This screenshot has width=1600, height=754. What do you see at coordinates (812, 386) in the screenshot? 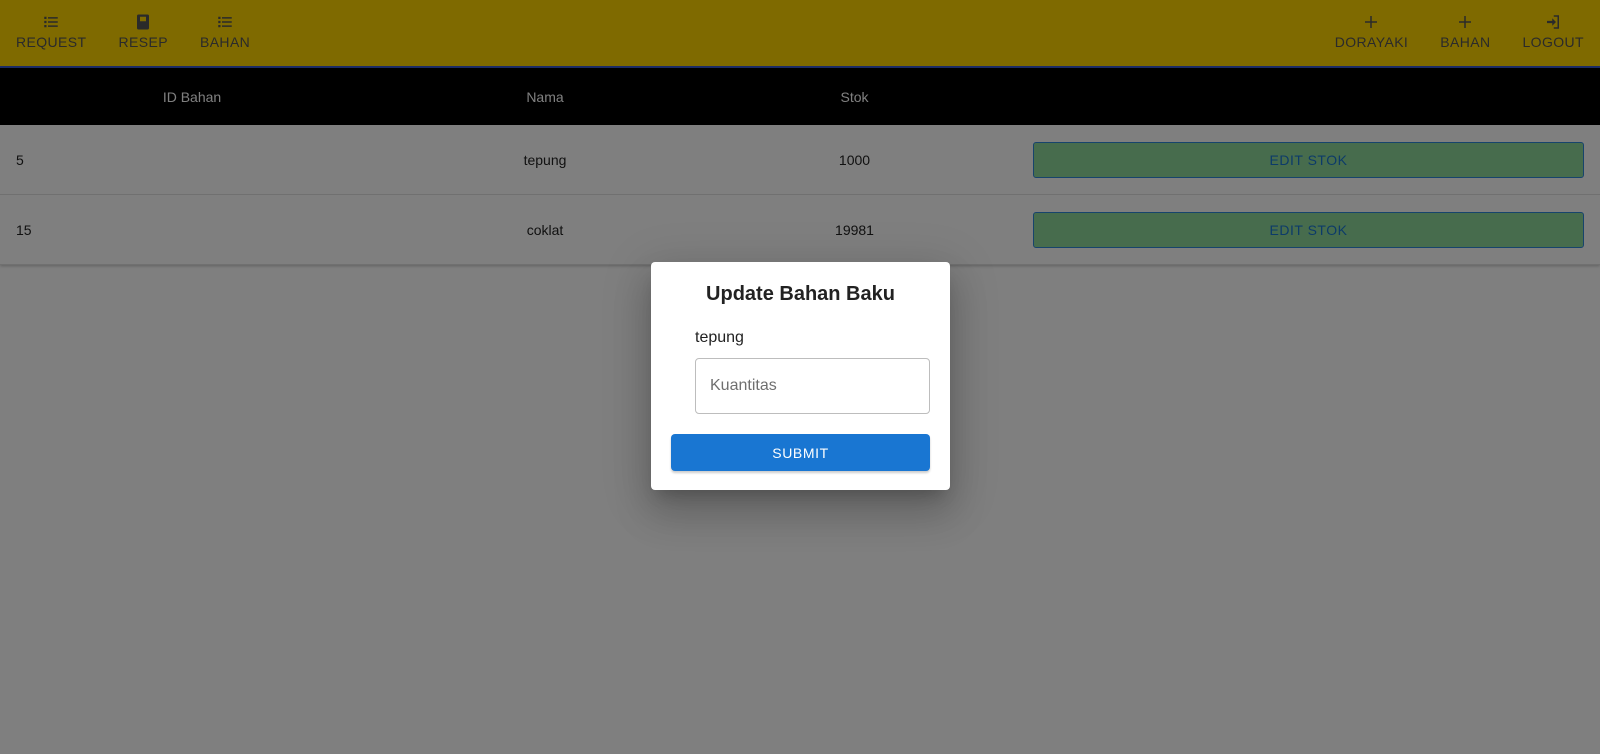
I see `quantity-input` at bounding box center [812, 386].